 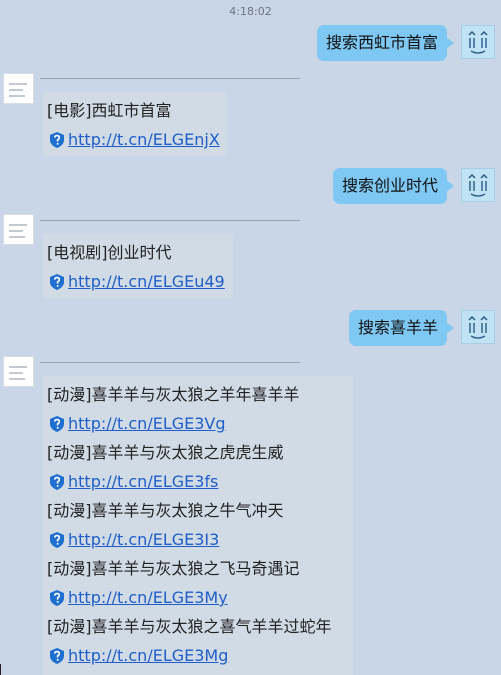 I want to click on result-link: http://t.cn/ELGE3I3, so click(x=143, y=539).